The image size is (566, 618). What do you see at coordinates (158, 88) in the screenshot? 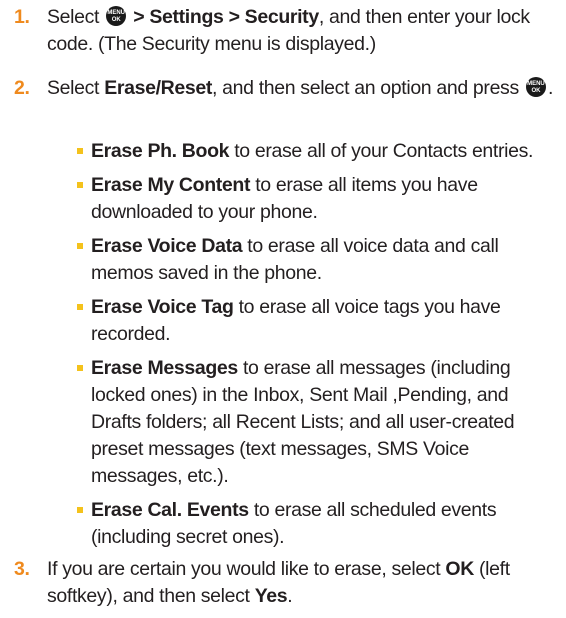
I see `option-name: Erase/Reset` at bounding box center [158, 88].